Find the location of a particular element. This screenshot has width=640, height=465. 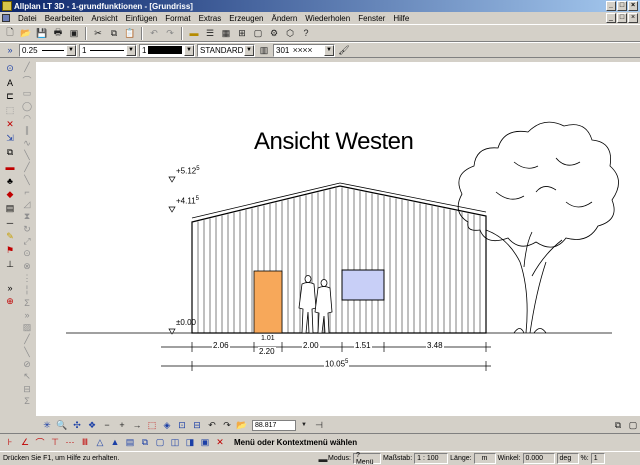

spline-icon: ∿ is located at coordinates (27, 142).